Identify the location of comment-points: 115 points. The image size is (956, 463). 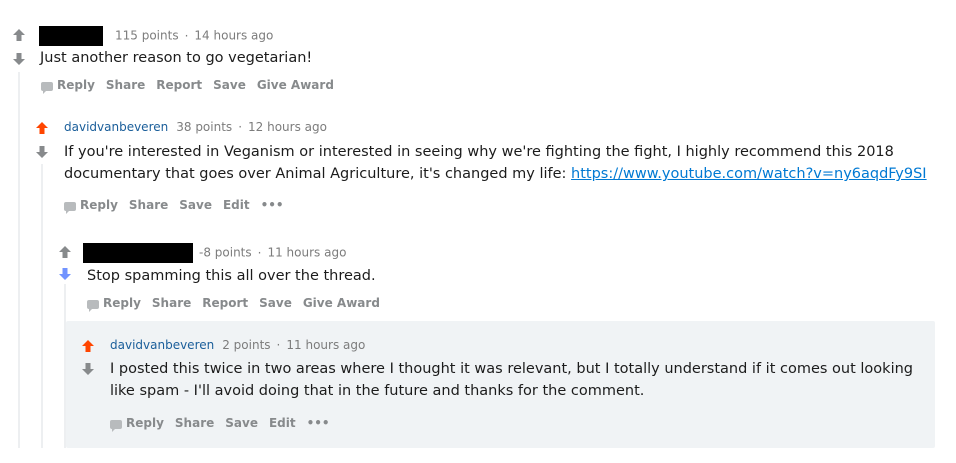
(147, 35).